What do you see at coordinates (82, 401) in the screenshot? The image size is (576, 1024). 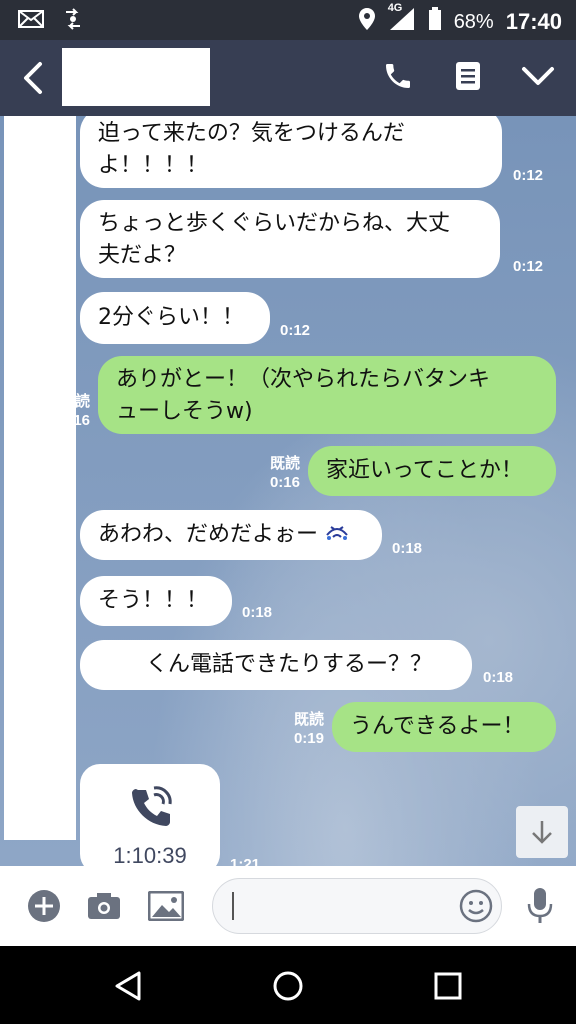 I see `read-label: 読` at bounding box center [82, 401].